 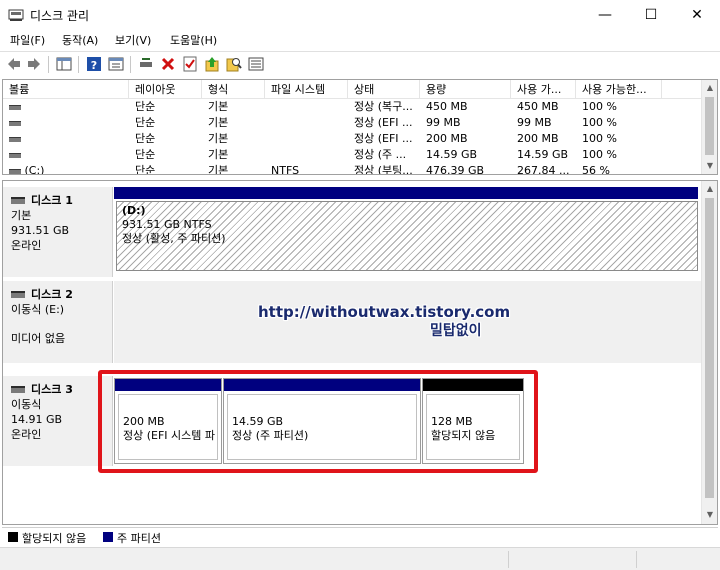 I want to click on disk-3-info: 디스크 3 이동식 14.91 GB 온라인, so click(x=58, y=421).